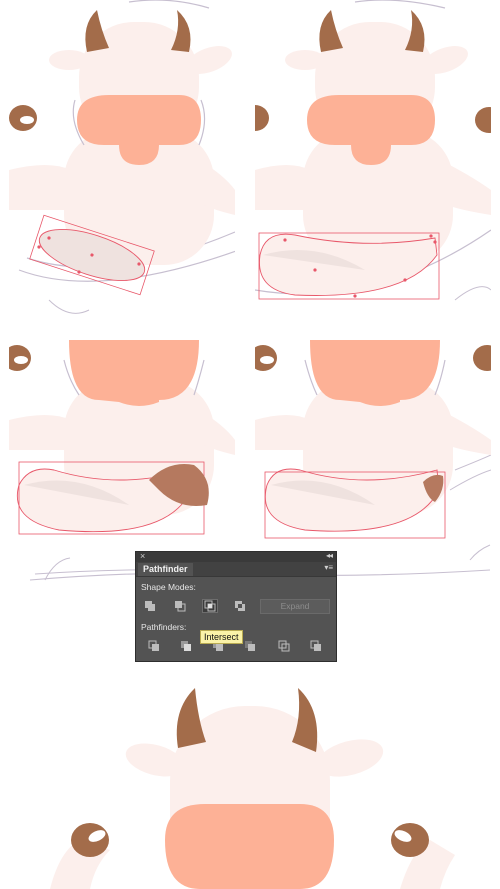 Image resolution: width=500 pixels, height=889 pixels. I want to click on divide-icon, so click(153, 645).